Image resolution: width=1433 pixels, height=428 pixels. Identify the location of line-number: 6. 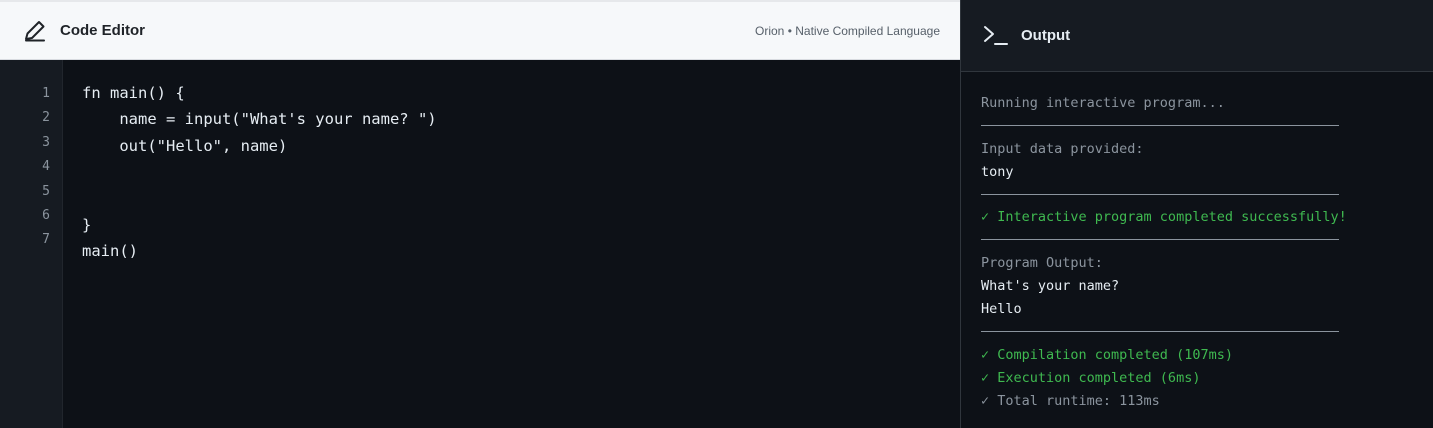
(46, 215).